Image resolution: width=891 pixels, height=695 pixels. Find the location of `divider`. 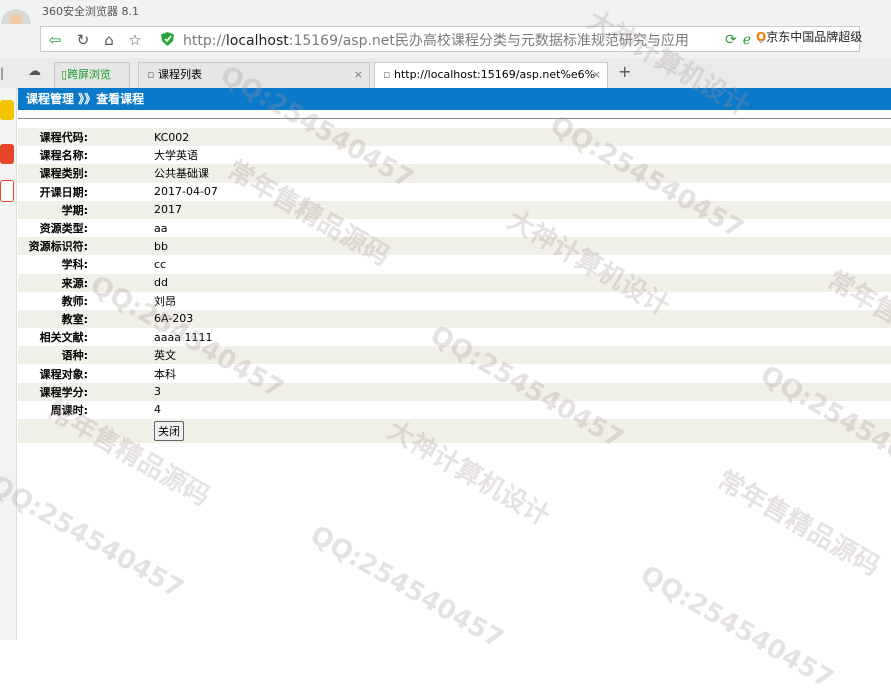

divider is located at coordinates (454, 118).